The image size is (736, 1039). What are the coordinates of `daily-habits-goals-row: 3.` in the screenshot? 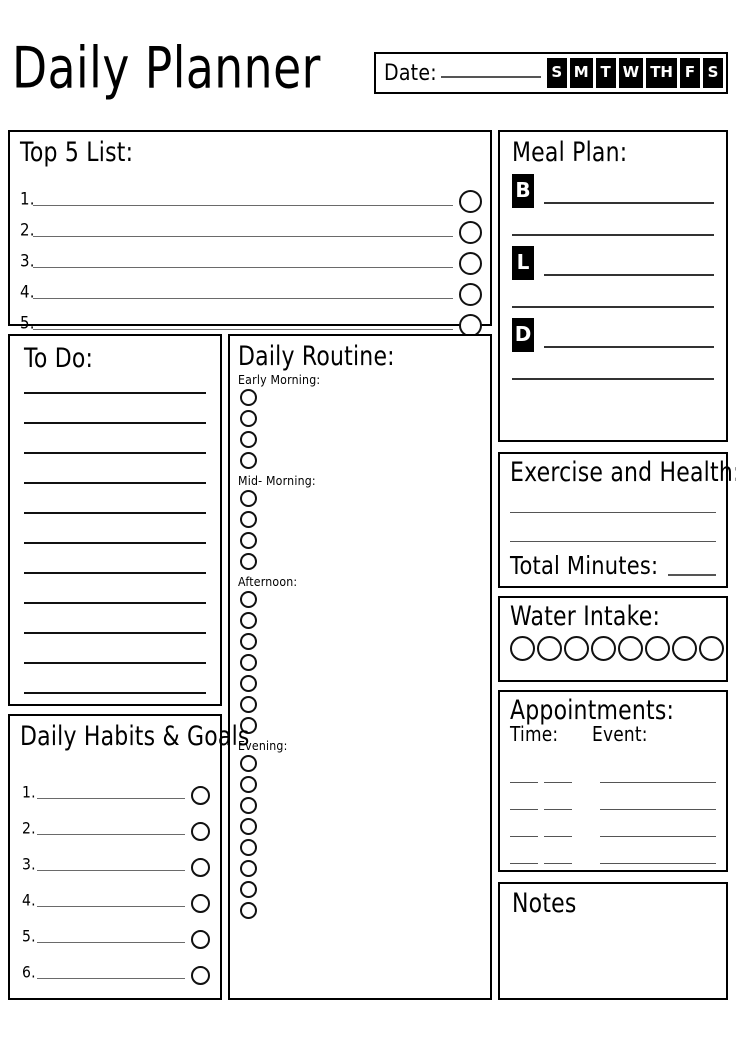 It's located at (116, 857).